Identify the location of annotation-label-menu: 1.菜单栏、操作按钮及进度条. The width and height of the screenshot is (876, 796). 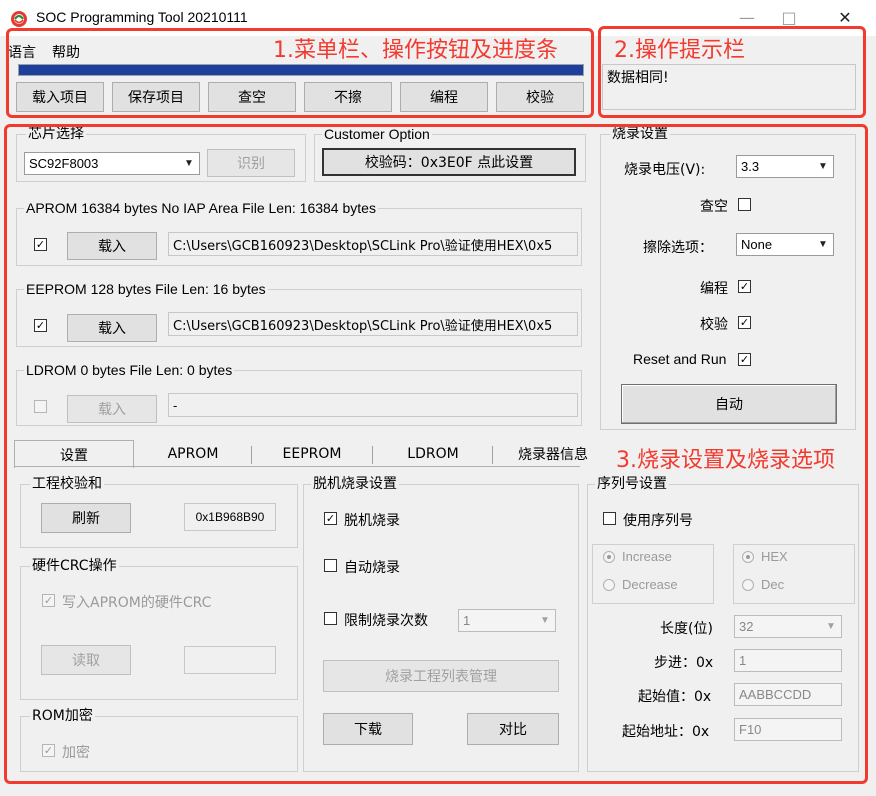
(415, 50).